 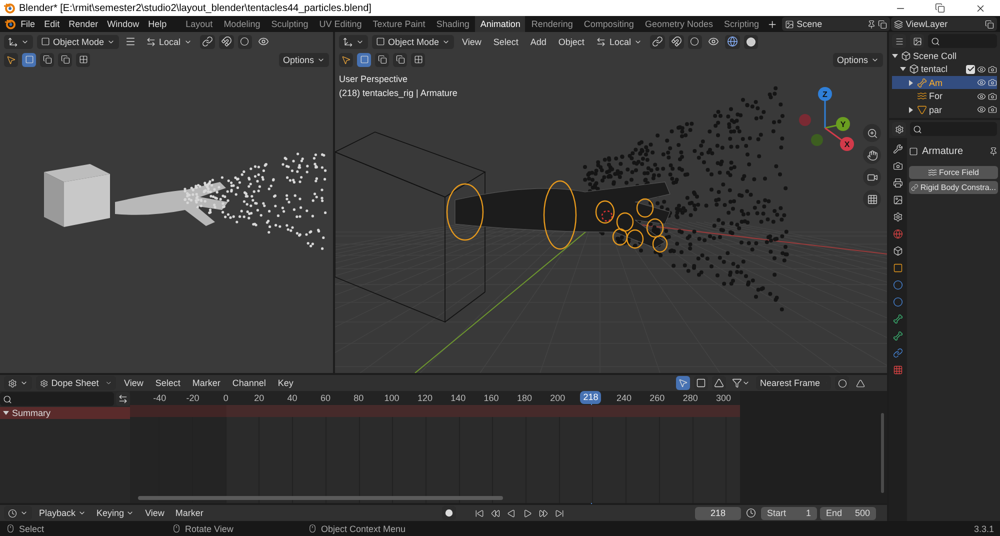 I want to click on menu-item: File, so click(x=28, y=24).